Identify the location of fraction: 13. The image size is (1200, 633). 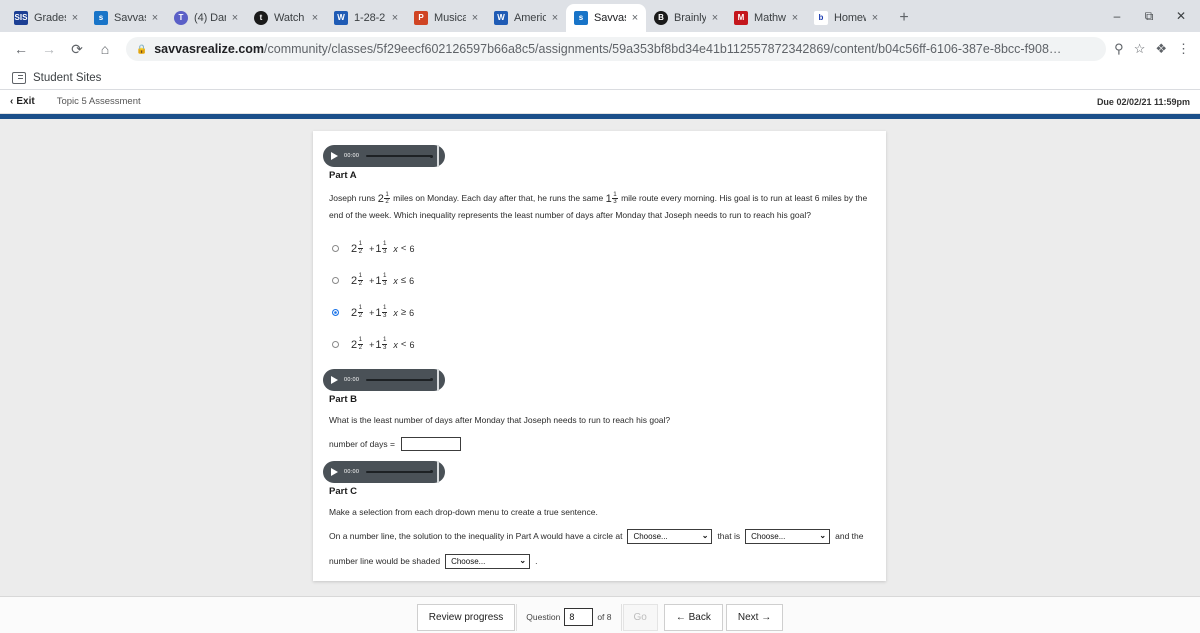
(384, 312).